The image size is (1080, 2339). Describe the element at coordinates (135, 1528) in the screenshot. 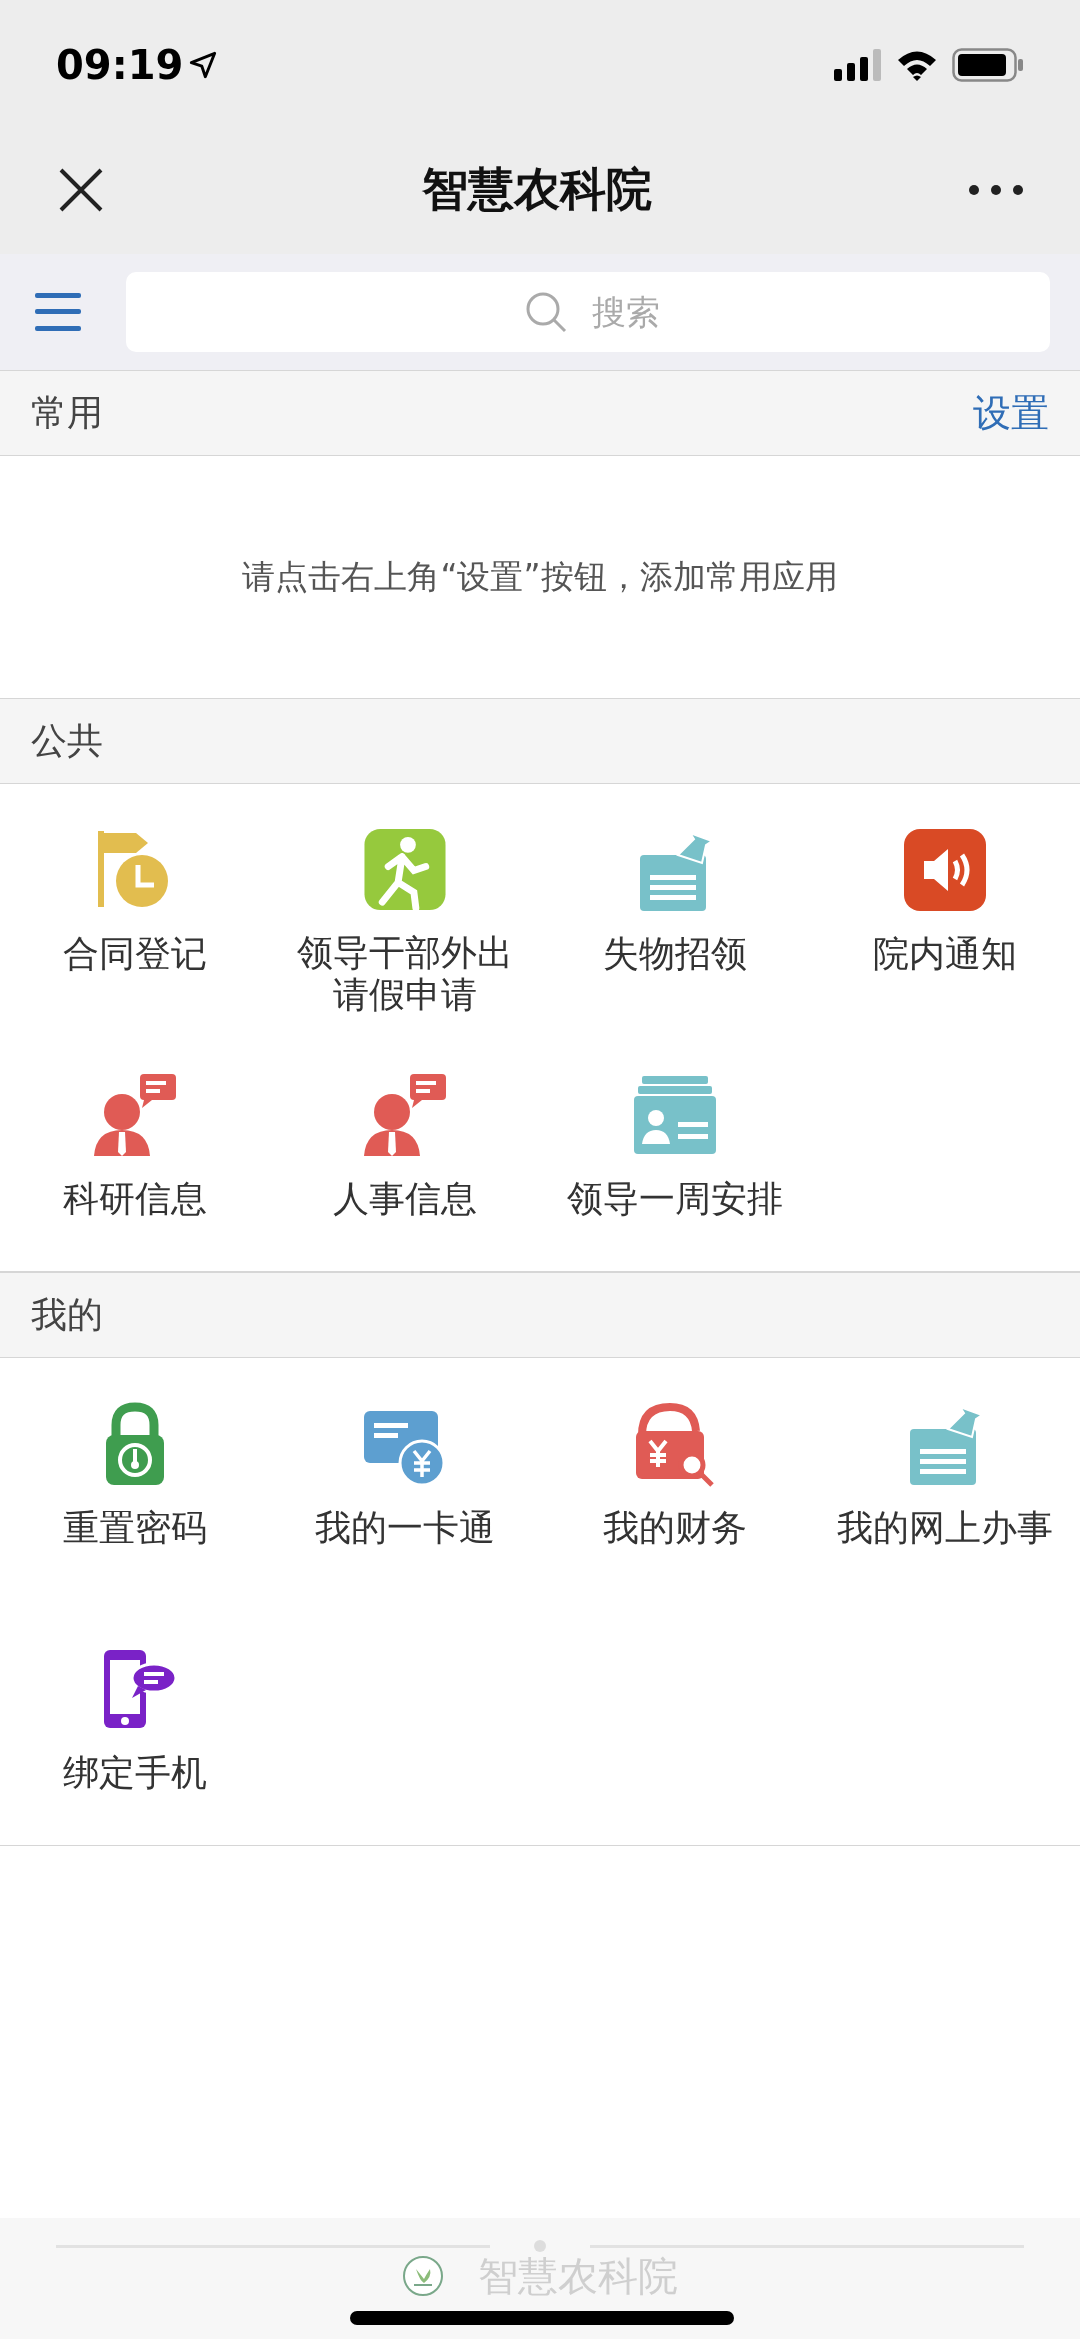

I see `app-label: 重置密码` at that location.